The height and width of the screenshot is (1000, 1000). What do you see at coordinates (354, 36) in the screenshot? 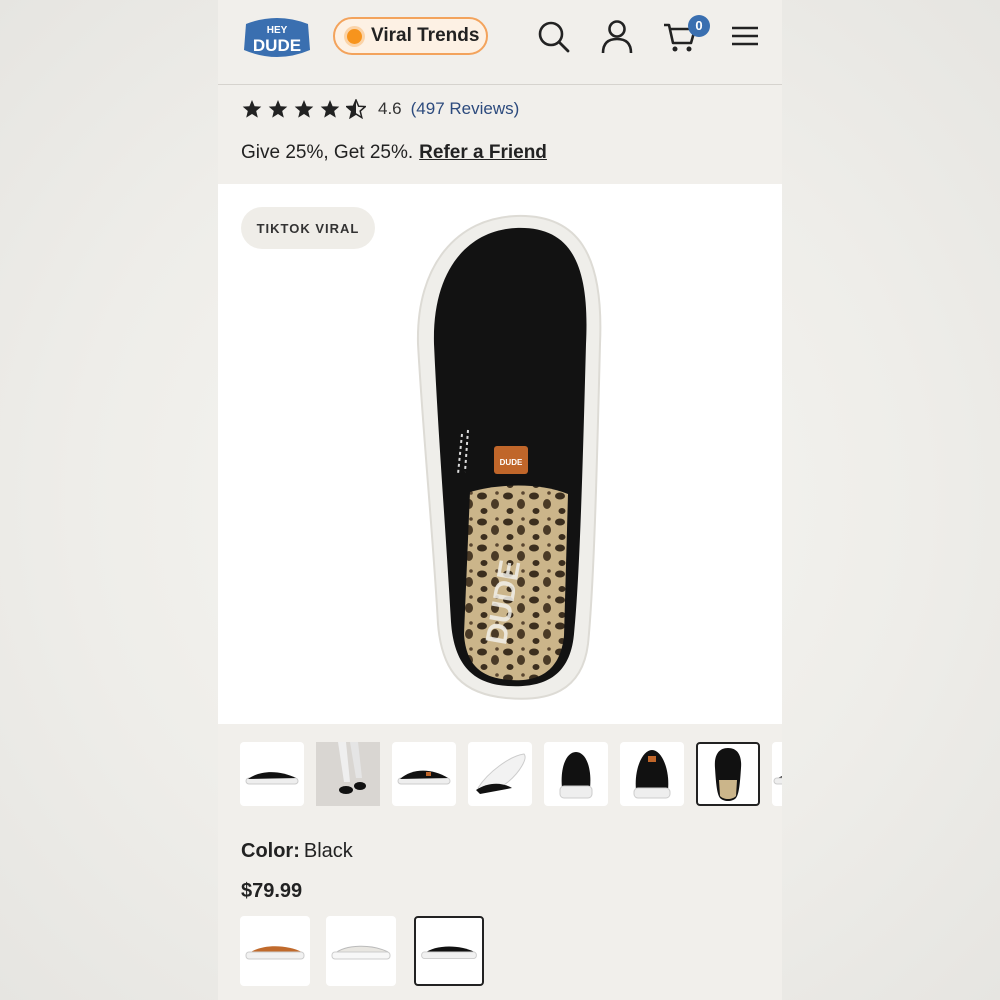
I see `live-dot-icon` at bounding box center [354, 36].